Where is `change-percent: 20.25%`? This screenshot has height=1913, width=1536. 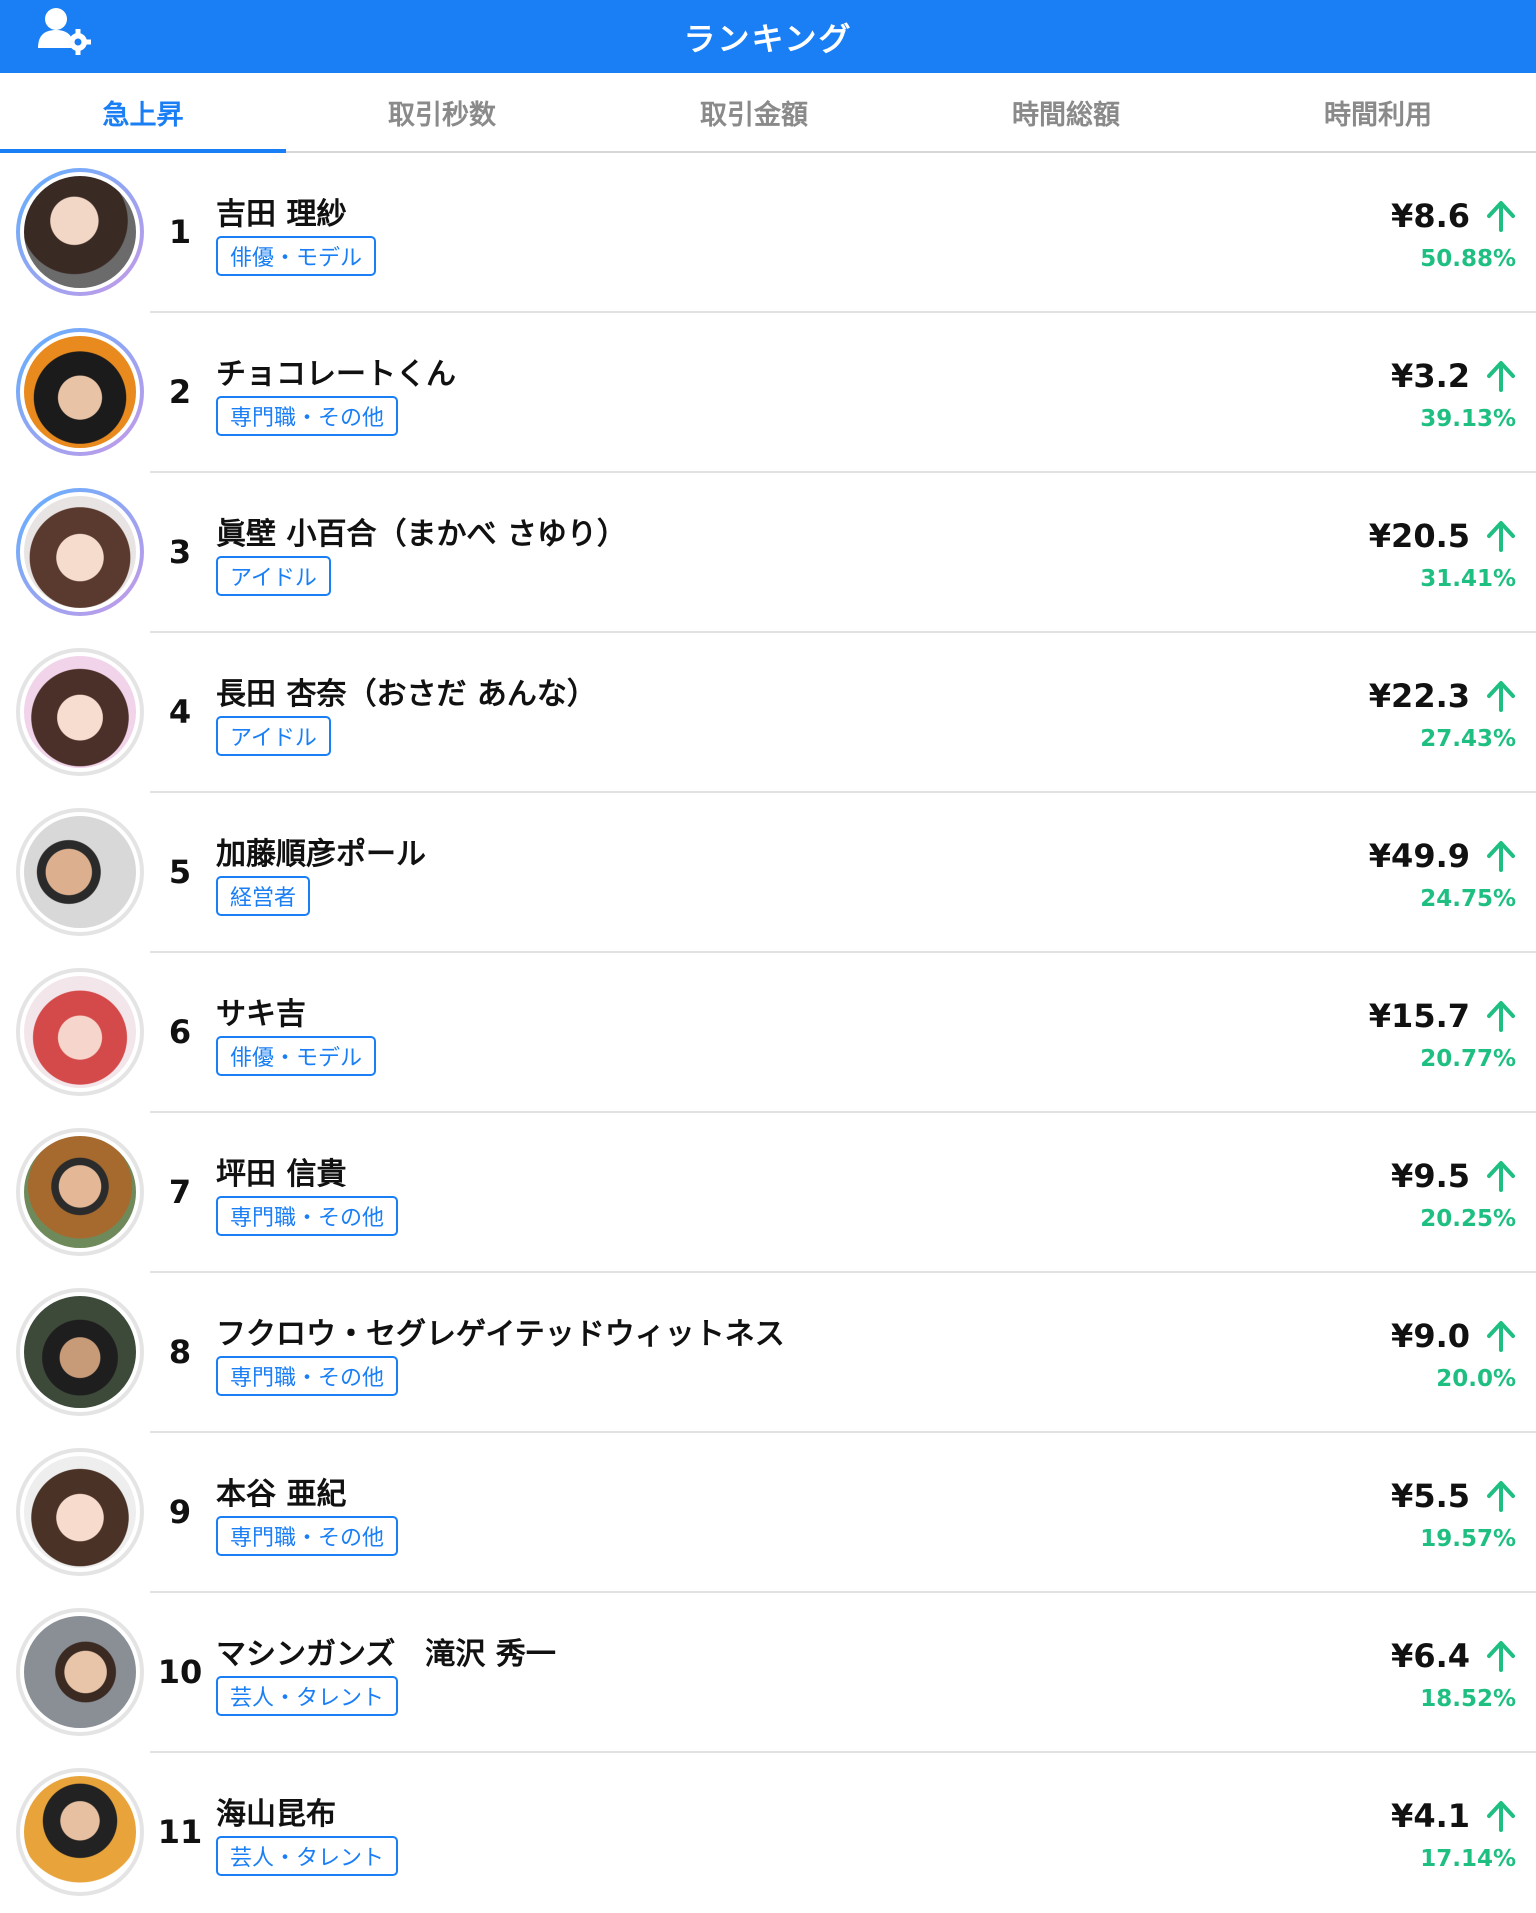
change-percent: 20.25% is located at coordinates (1468, 1219).